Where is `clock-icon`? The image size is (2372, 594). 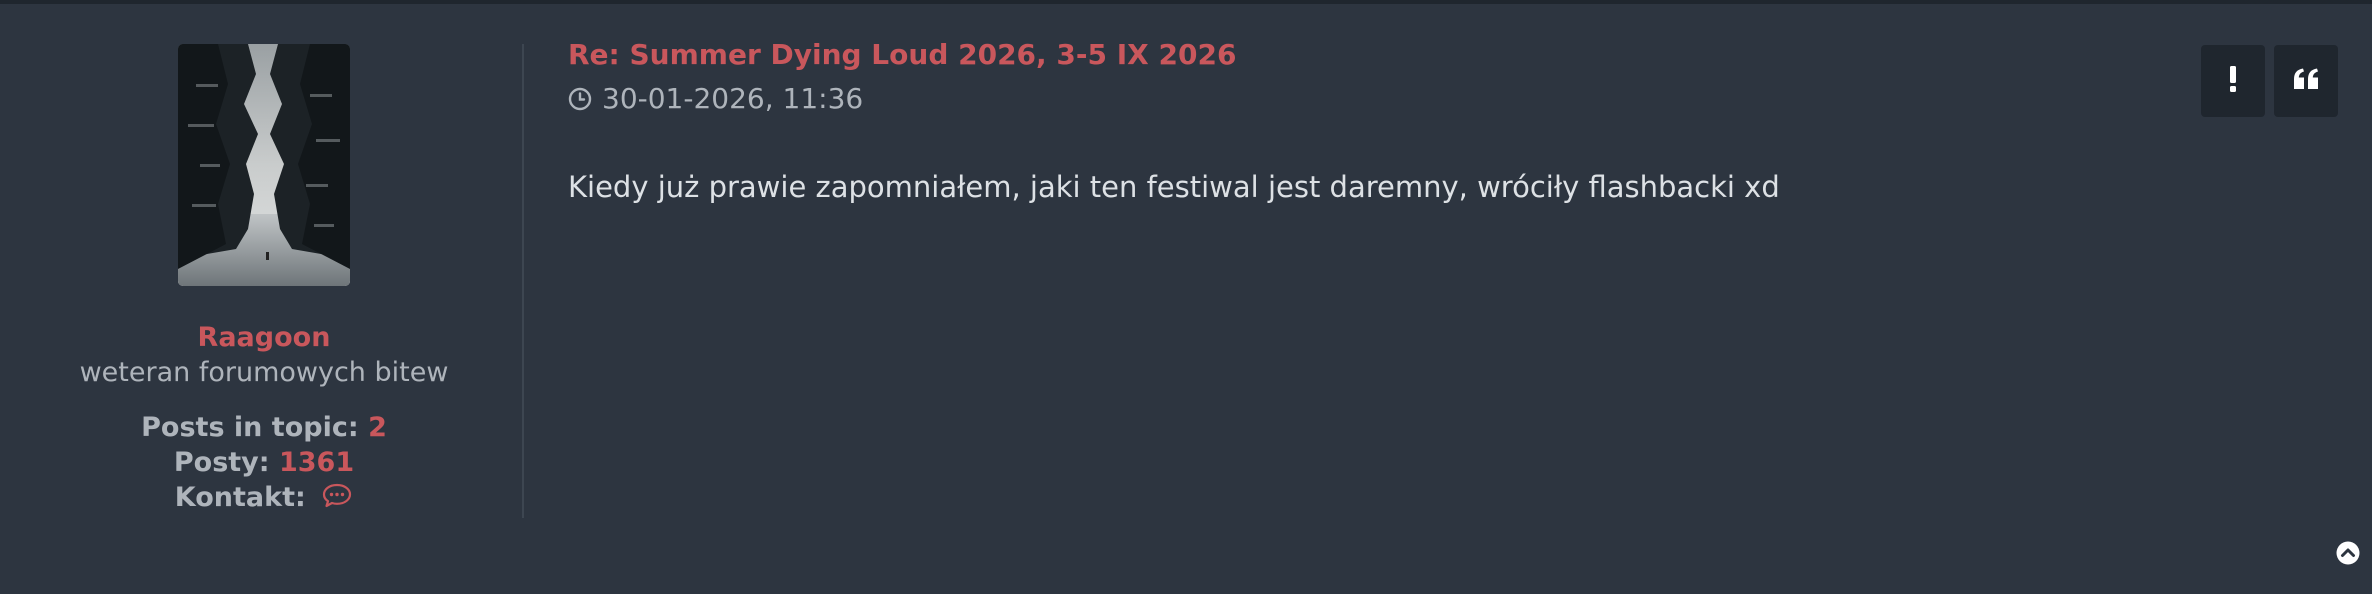
clock-icon is located at coordinates (580, 99).